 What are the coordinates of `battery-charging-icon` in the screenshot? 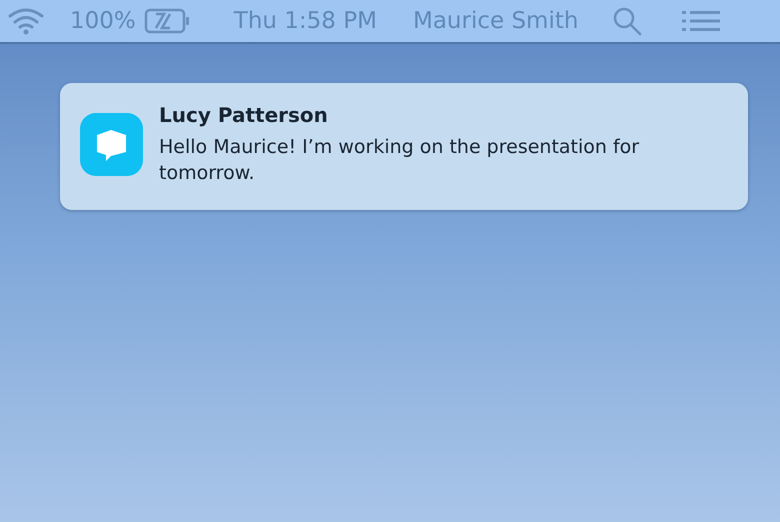 It's located at (168, 21).